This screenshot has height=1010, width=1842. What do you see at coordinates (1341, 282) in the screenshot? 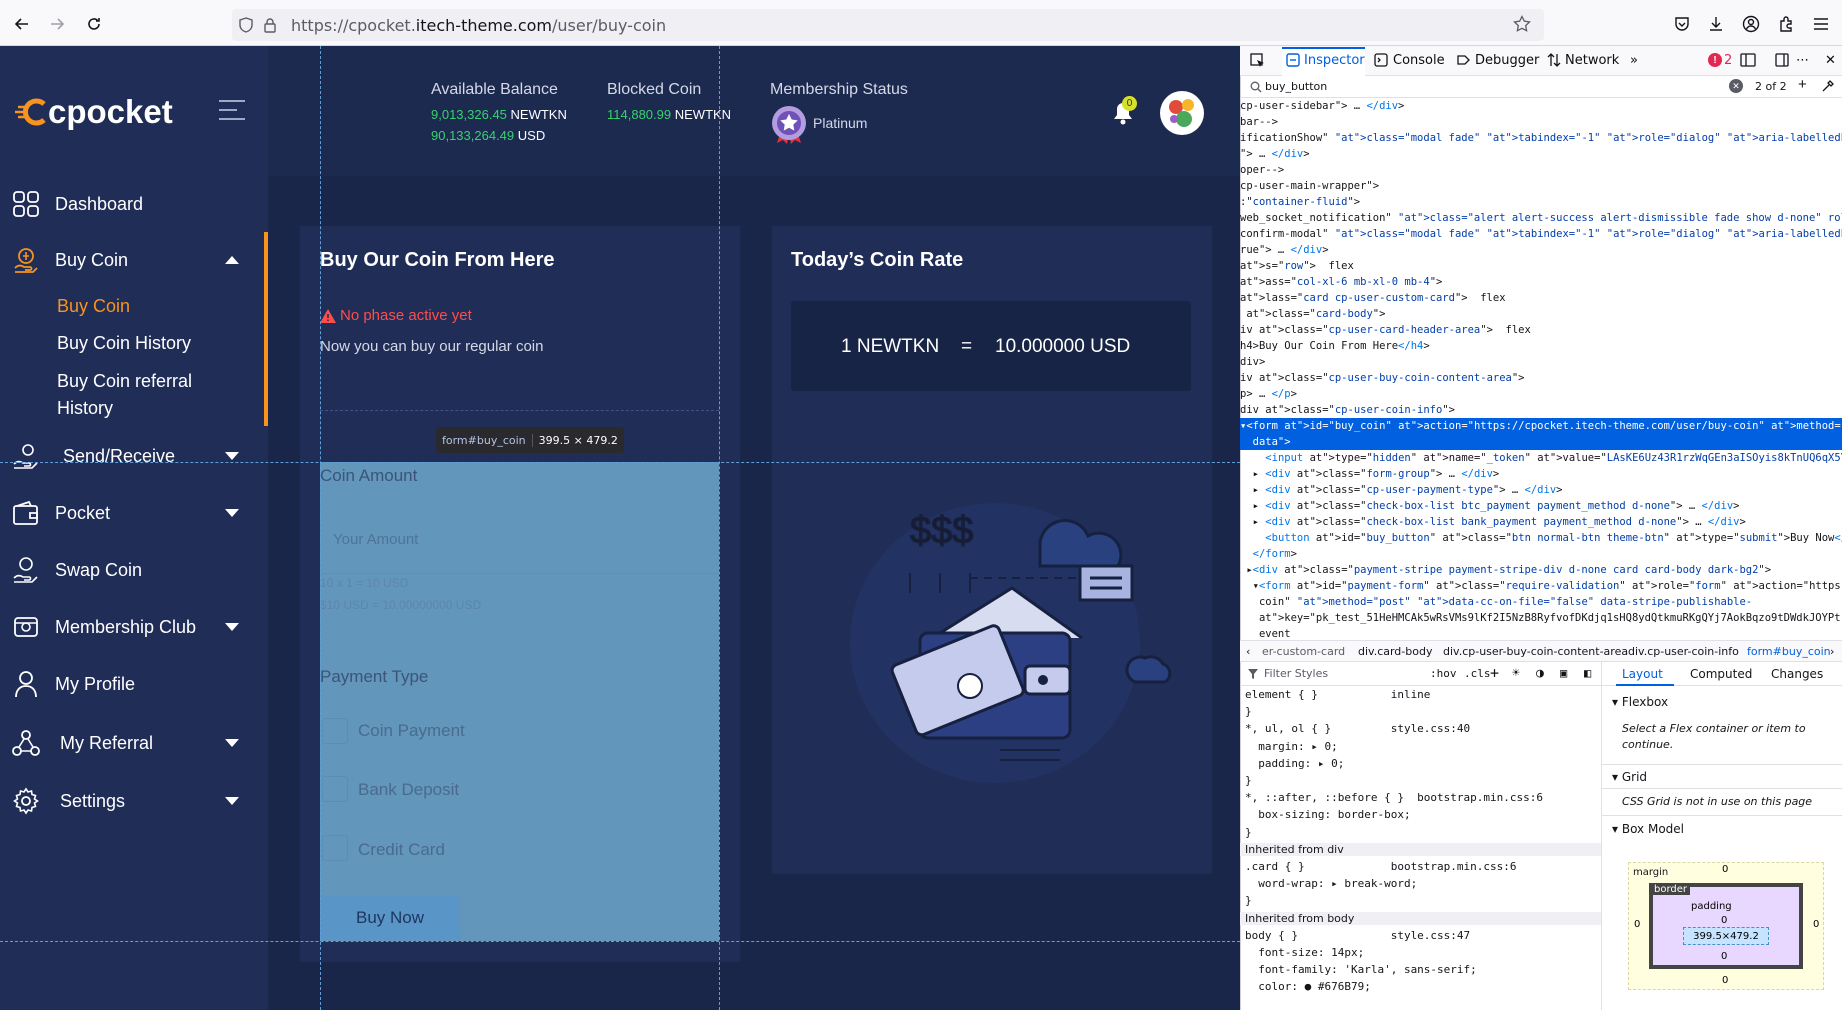
I see `markup-line: at">ass="col-xl-6 mb-xl-0 mb-4">` at bounding box center [1341, 282].